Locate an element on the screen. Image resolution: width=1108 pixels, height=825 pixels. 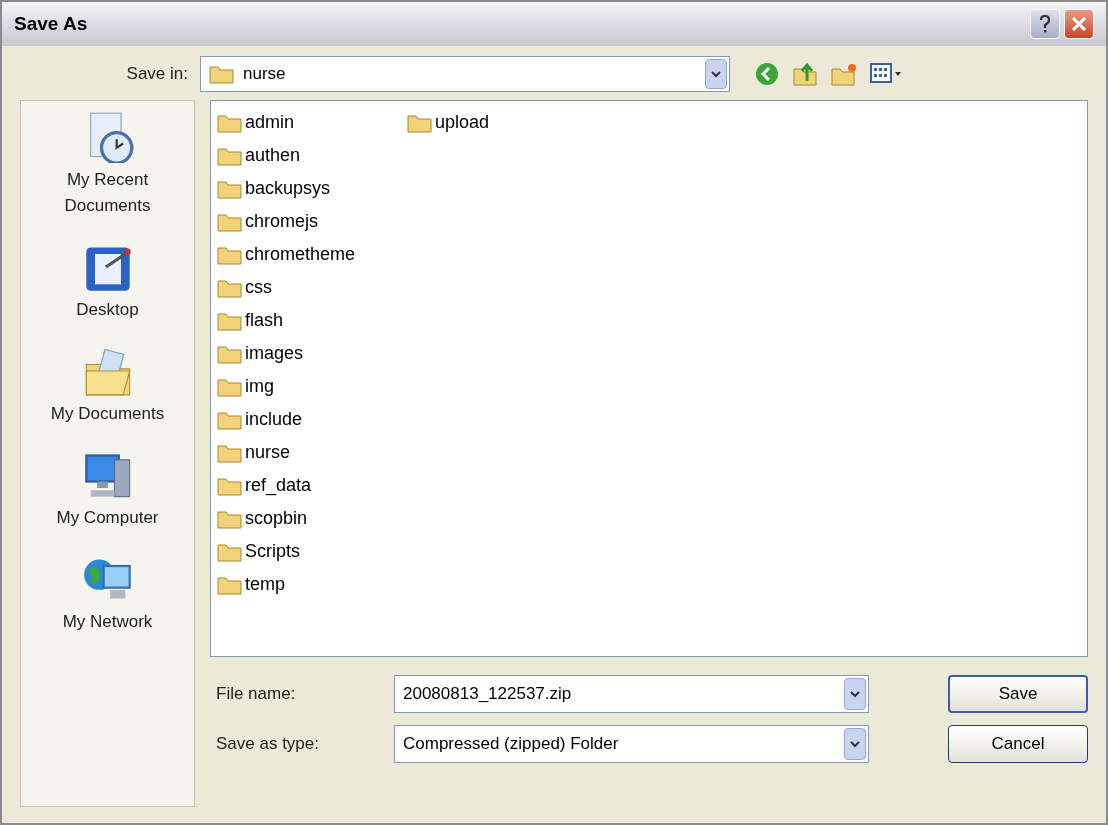
save-as-type-label: Save as type: is located at coordinates (267, 744).